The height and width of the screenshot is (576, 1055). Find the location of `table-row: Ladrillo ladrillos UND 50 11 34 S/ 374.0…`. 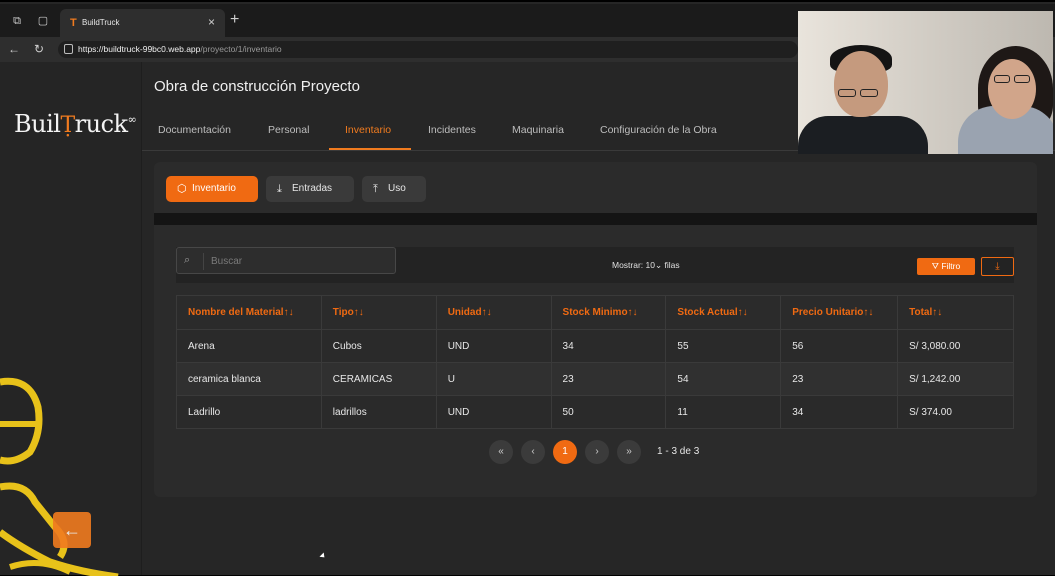

table-row: Ladrillo ladrillos UND 50 11 34 S/ 374.0… is located at coordinates (595, 412).